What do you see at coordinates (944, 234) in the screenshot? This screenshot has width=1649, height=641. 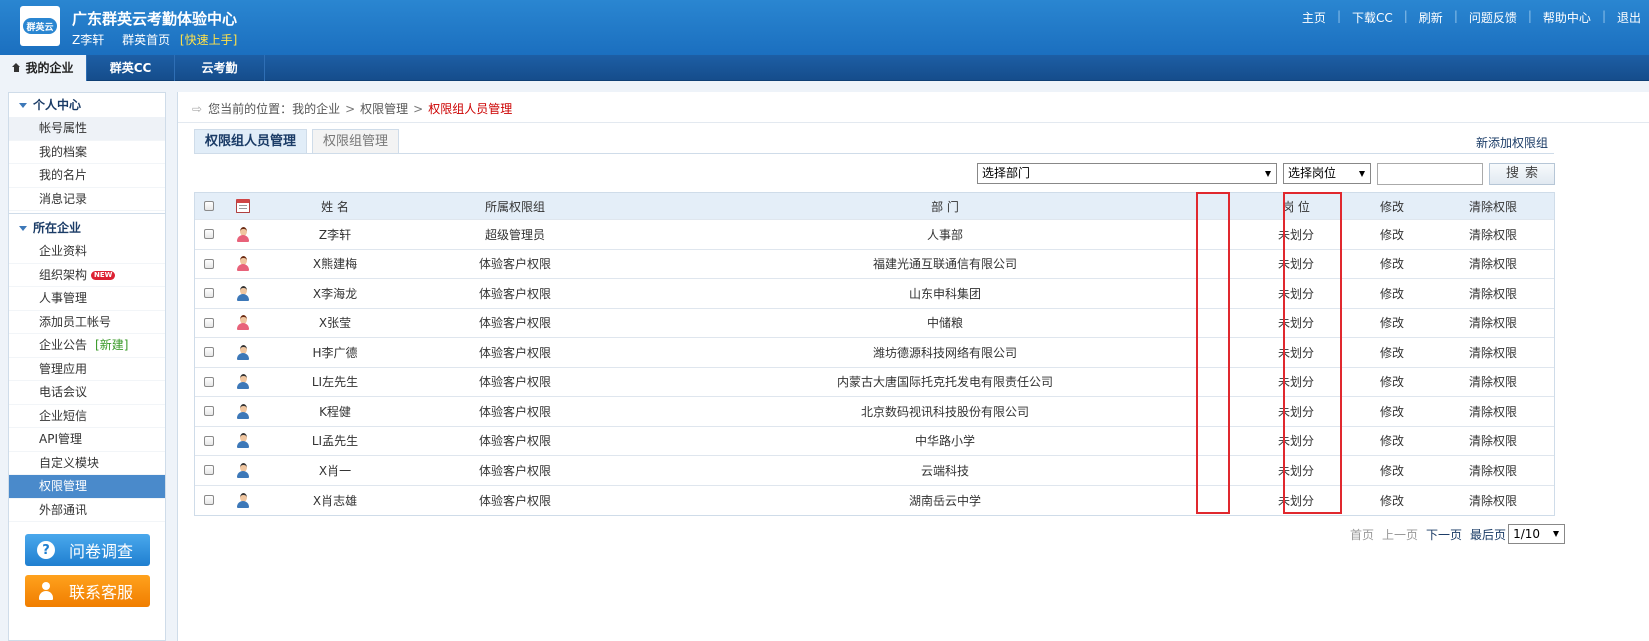 I see `cell-dept: 人事部` at bounding box center [944, 234].